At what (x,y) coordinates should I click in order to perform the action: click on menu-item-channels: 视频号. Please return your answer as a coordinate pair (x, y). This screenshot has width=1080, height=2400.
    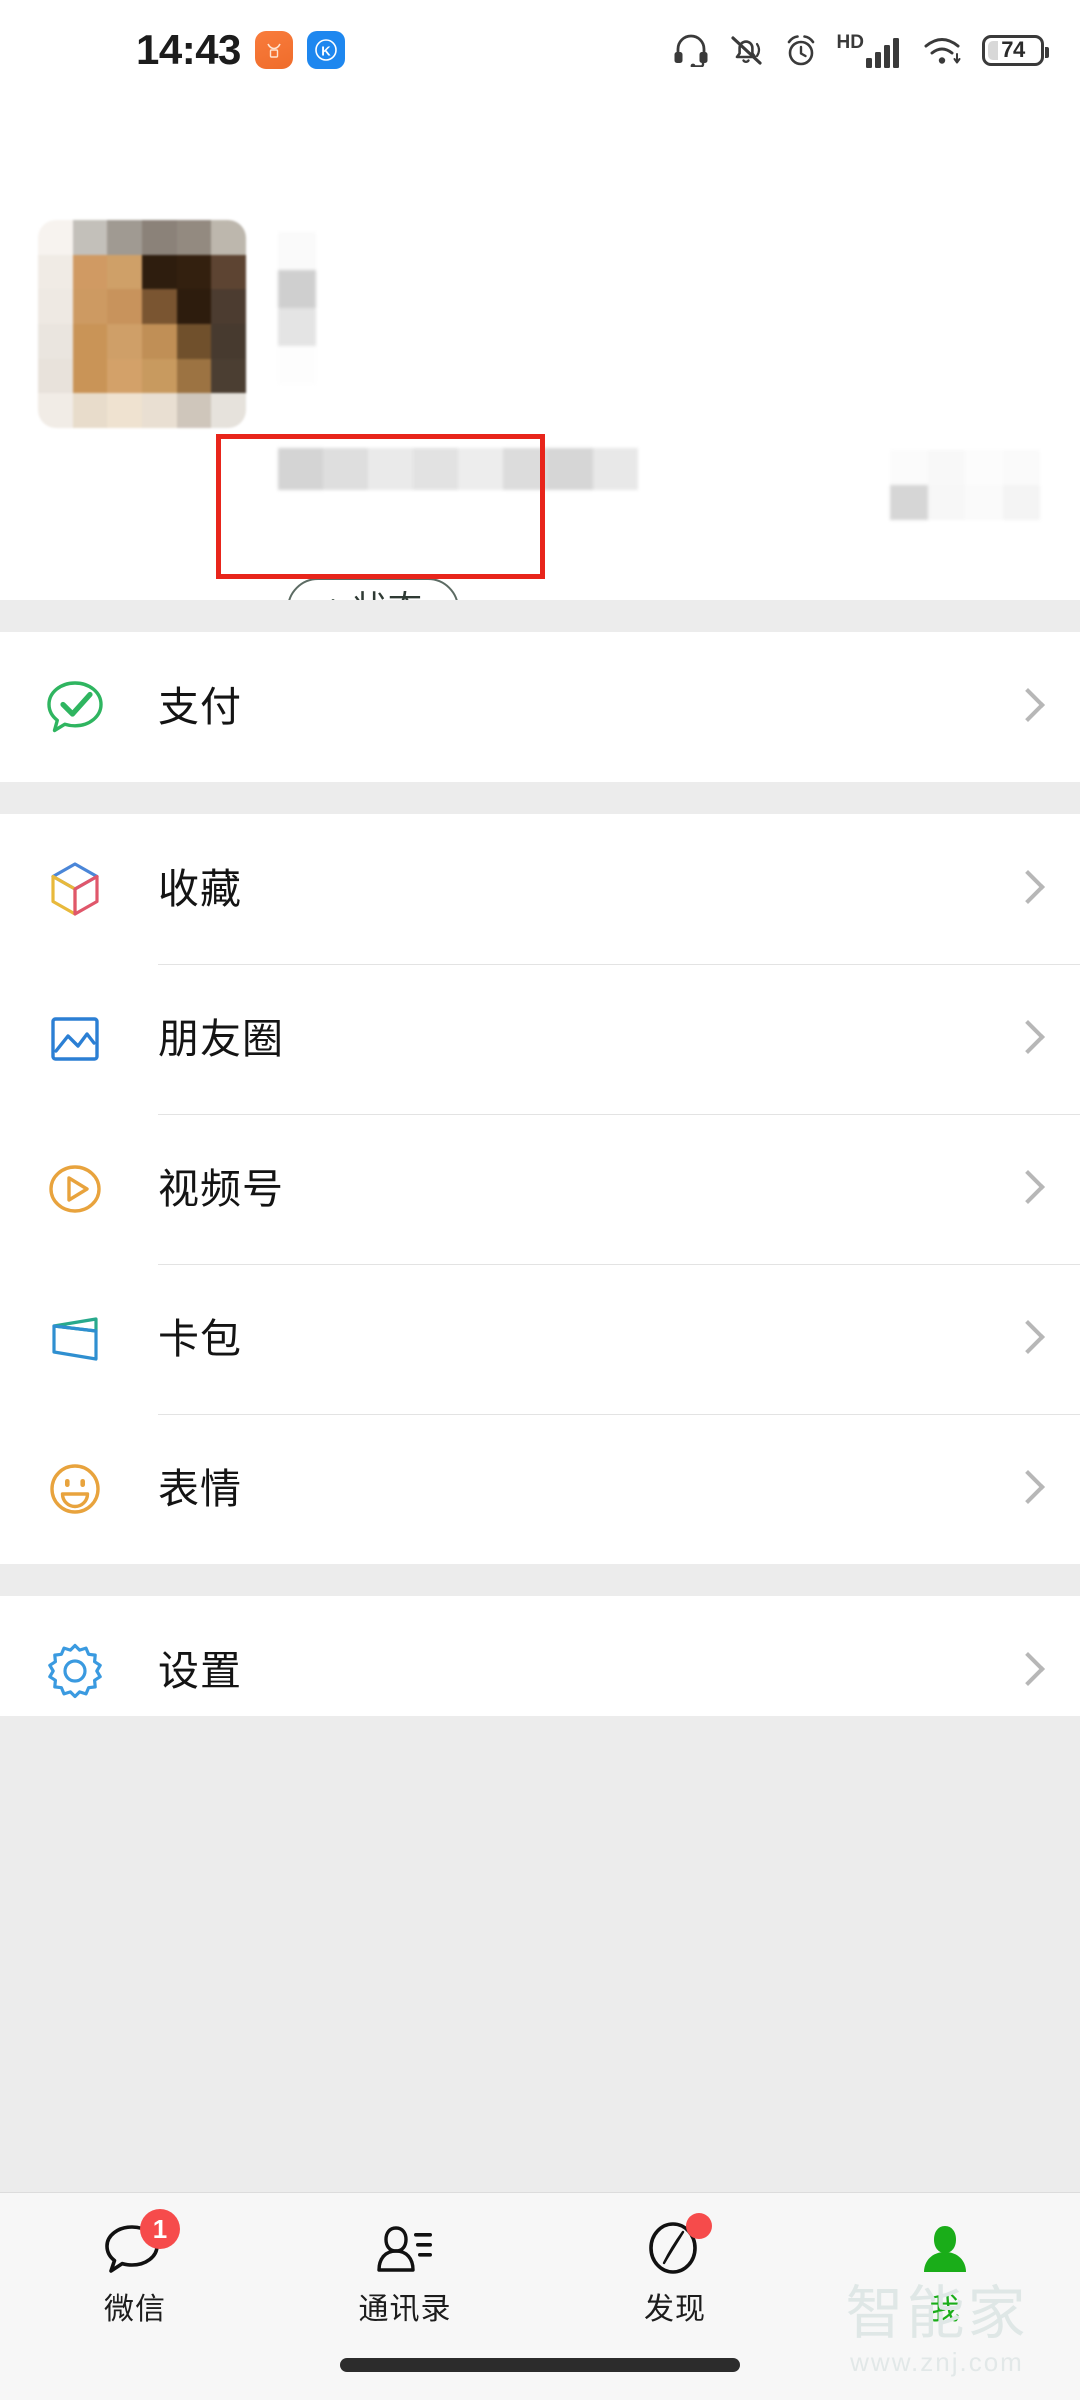
    Looking at the image, I should click on (540, 1189).